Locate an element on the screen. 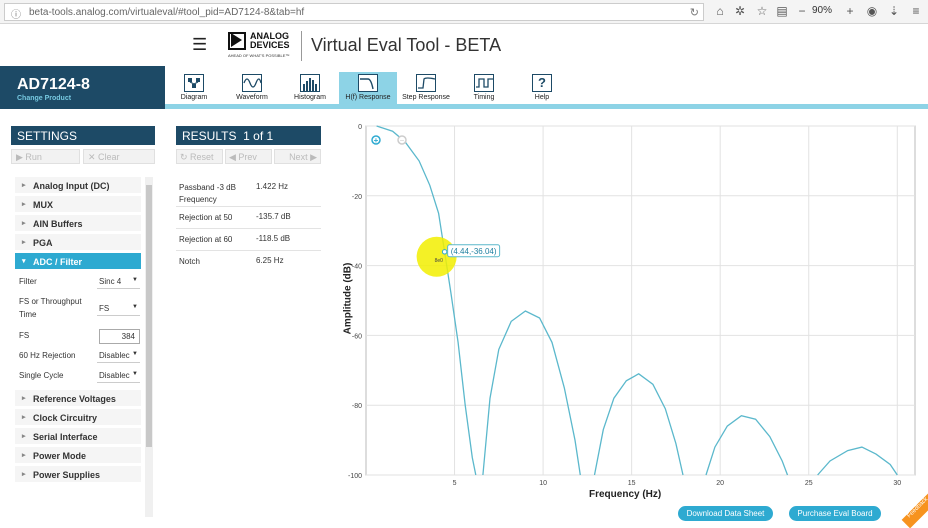 This screenshot has width=928, height=528. tab-label: Diagram is located at coordinates (194, 97).